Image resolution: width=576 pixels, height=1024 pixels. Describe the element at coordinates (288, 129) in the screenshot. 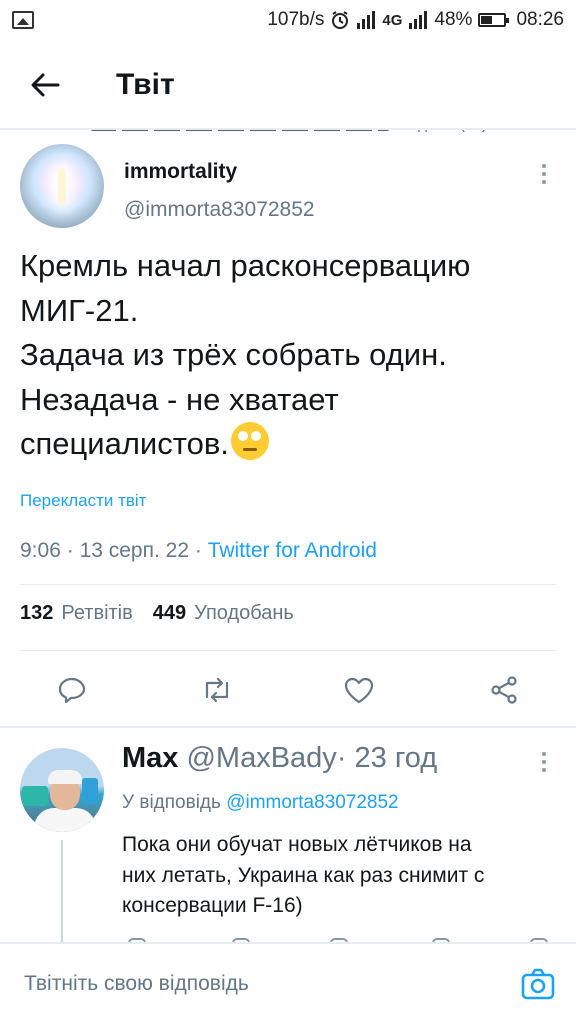

I see `header-divider` at that location.